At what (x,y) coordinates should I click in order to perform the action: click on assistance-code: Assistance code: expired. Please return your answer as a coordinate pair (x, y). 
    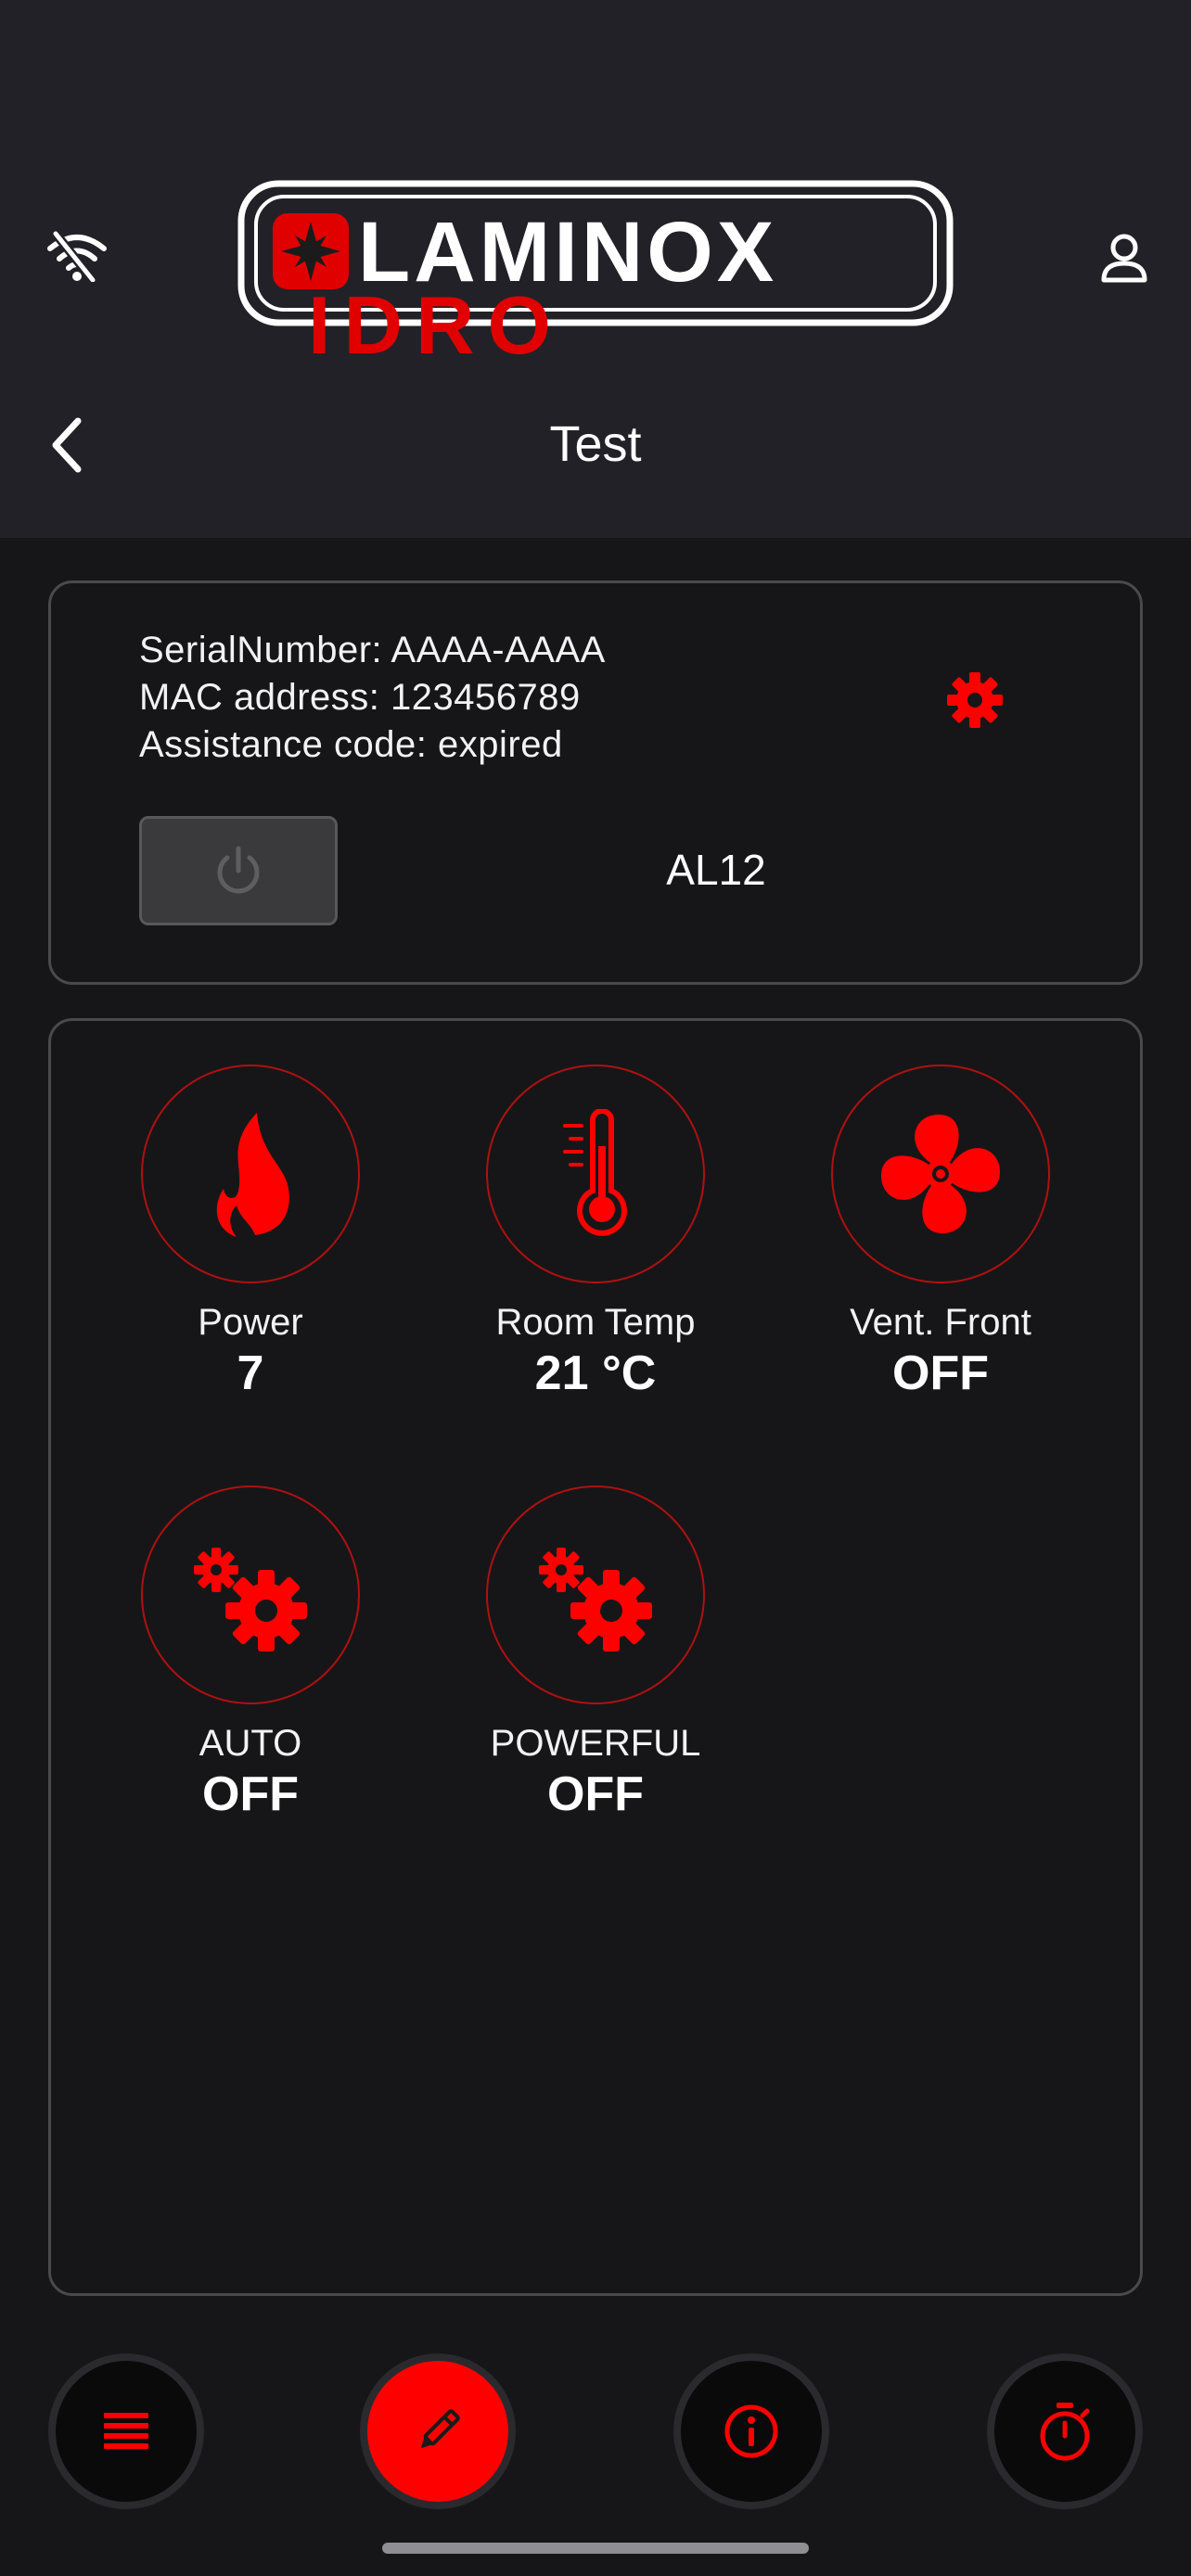
    Looking at the image, I should click on (351, 744).